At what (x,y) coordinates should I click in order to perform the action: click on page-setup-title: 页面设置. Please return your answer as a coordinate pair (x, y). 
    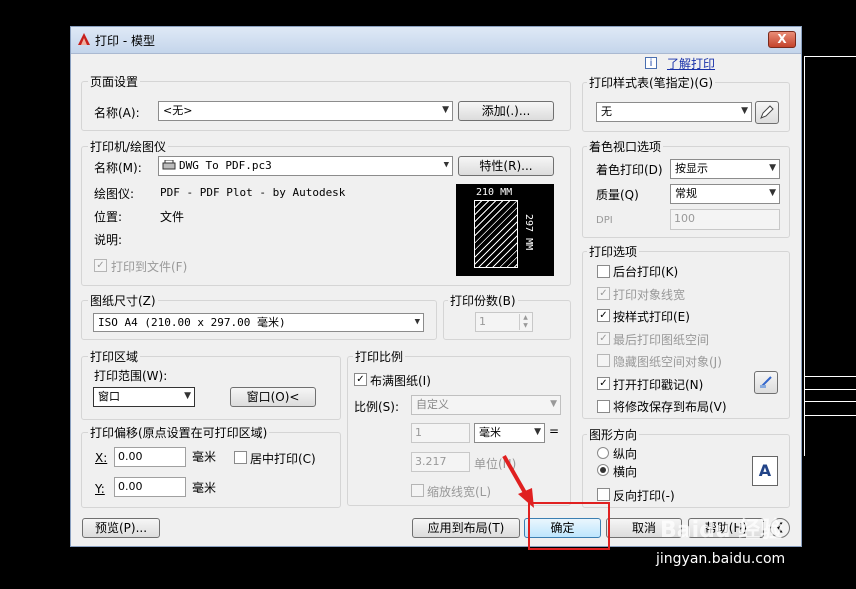
    Looking at the image, I should click on (114, 81).